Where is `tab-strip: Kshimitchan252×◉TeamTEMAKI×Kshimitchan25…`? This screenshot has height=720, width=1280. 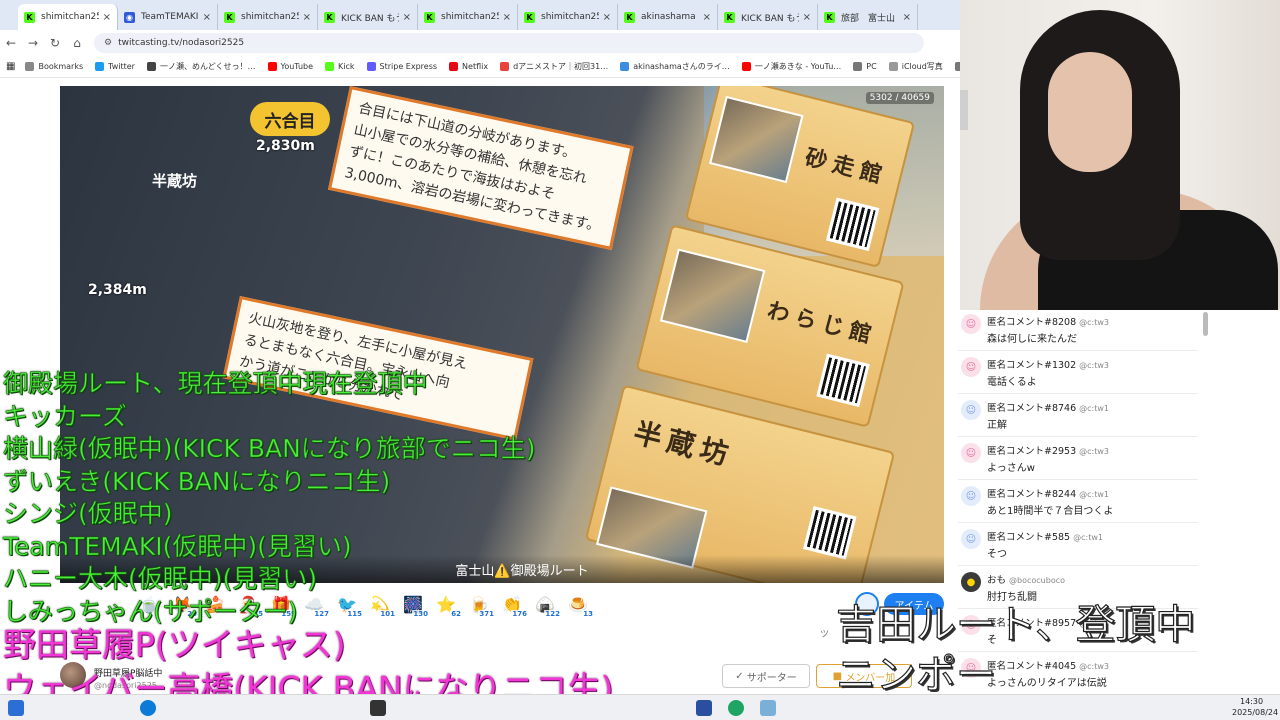 tab-strip: Kshimitchan252×◉TeamTEMAKI×Kshimitchan25… is located at coordinates (480, 15).